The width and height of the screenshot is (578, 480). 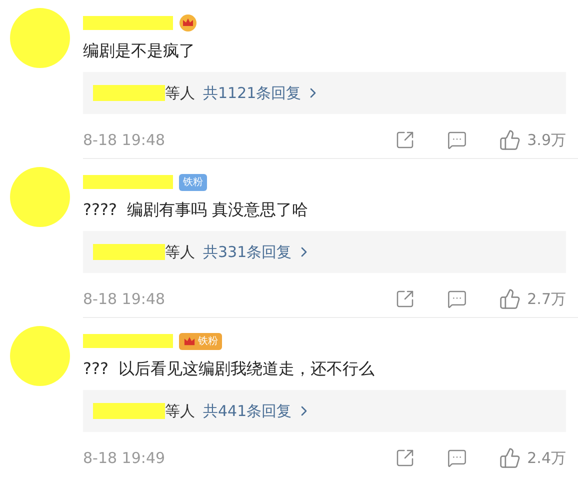 What do you see at coordinates (139, 51) in the screenshot?
I see `comment-text: 编剧是不是疯了` at bounding box center [139, 51].